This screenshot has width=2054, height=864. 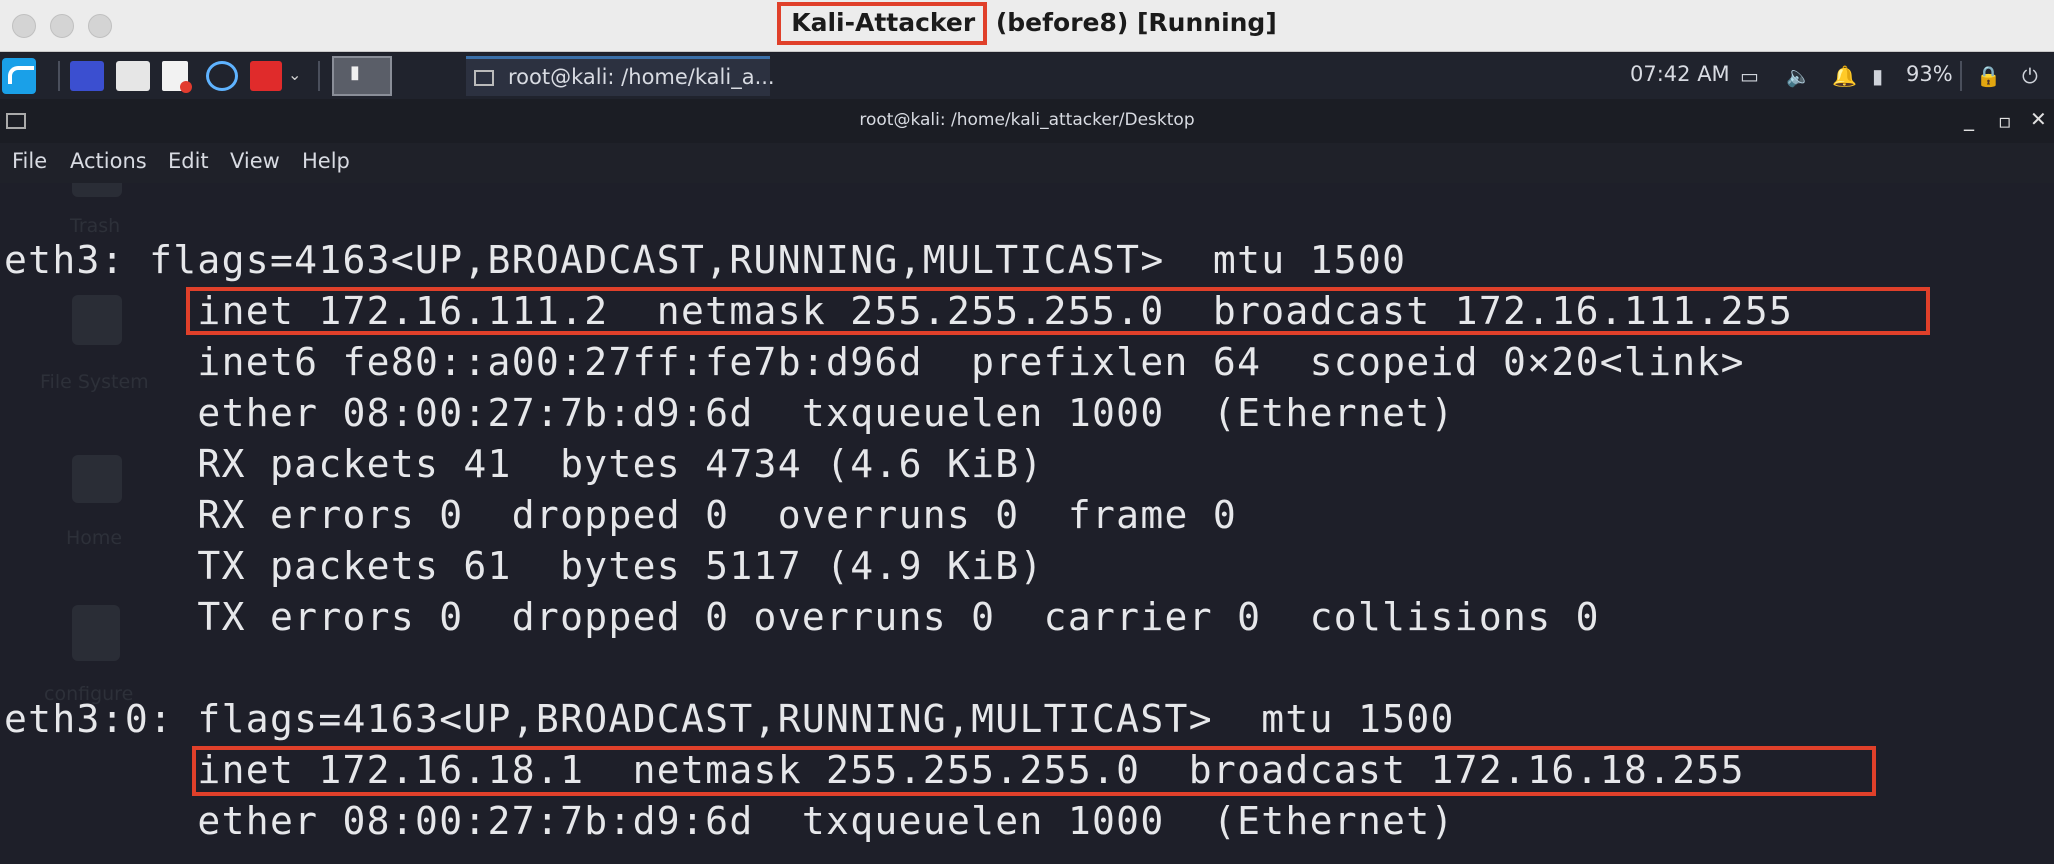 What do you see at coordinates (266, 76) in the screenshot?
I see `terminal-red-icon` at bounding box center [266, 76].